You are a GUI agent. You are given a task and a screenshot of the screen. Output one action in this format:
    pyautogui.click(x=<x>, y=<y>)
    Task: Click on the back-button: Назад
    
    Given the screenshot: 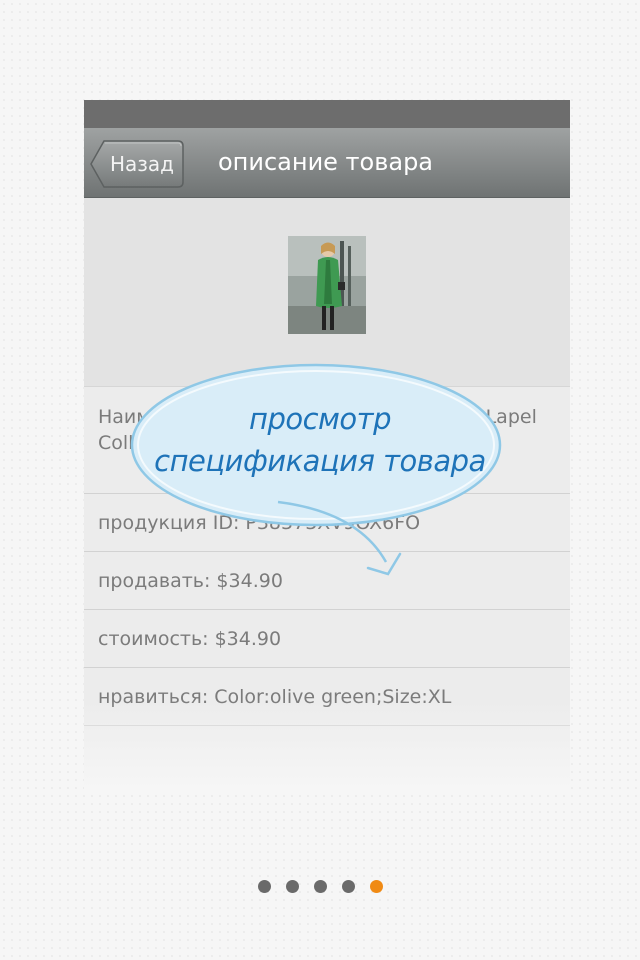 What is the action you would take?
    pyautogui.click(x=137, y=164)
    